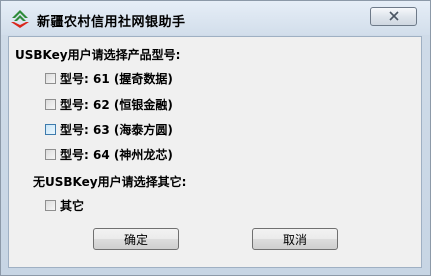  What do you see at coordinates (20, 19) in the screenshot?
I see `rural-credit-logo-icon` at bounding box center [20, 19].